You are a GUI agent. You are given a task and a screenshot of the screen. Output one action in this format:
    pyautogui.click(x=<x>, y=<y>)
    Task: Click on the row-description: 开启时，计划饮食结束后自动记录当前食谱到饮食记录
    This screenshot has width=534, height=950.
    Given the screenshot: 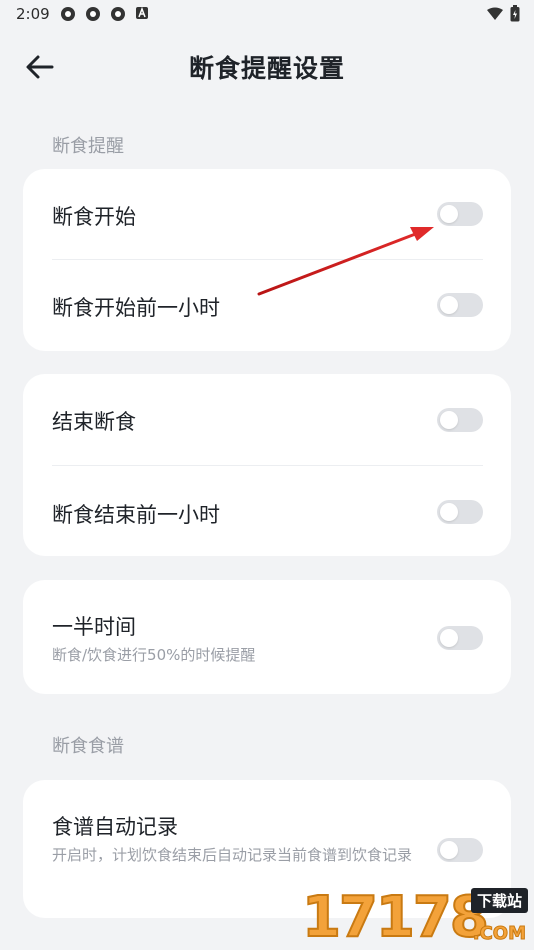 What is the action you would take?
    pyautogui.click(x=232, y=855)
    